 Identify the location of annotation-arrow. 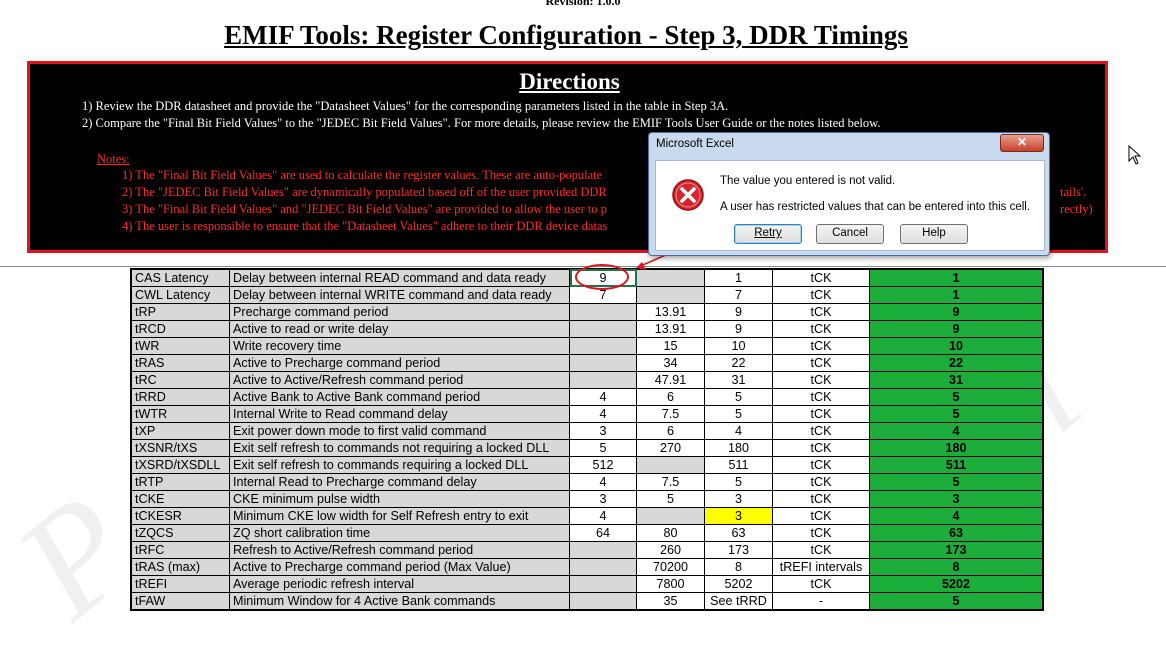
(681, 249).